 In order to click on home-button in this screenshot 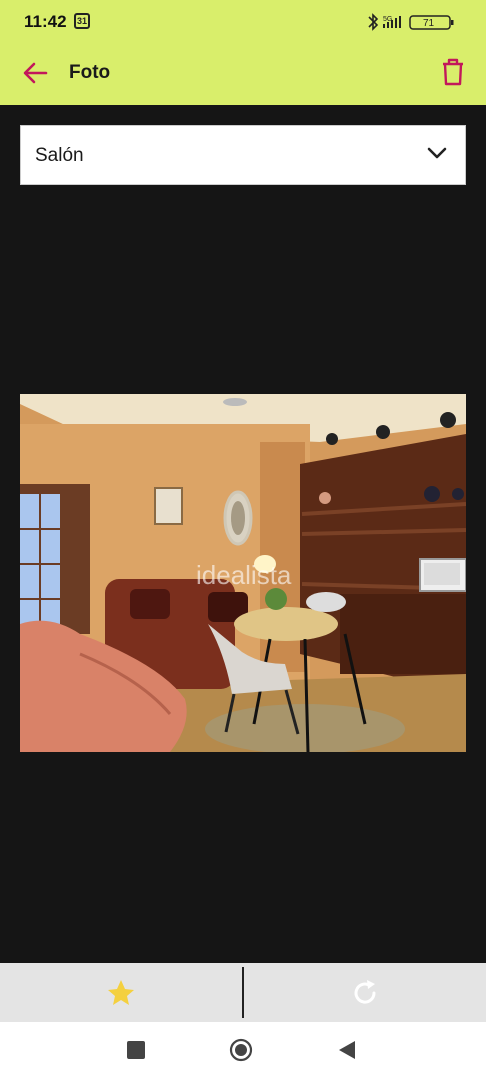, I will do `click(241, 1050)`.